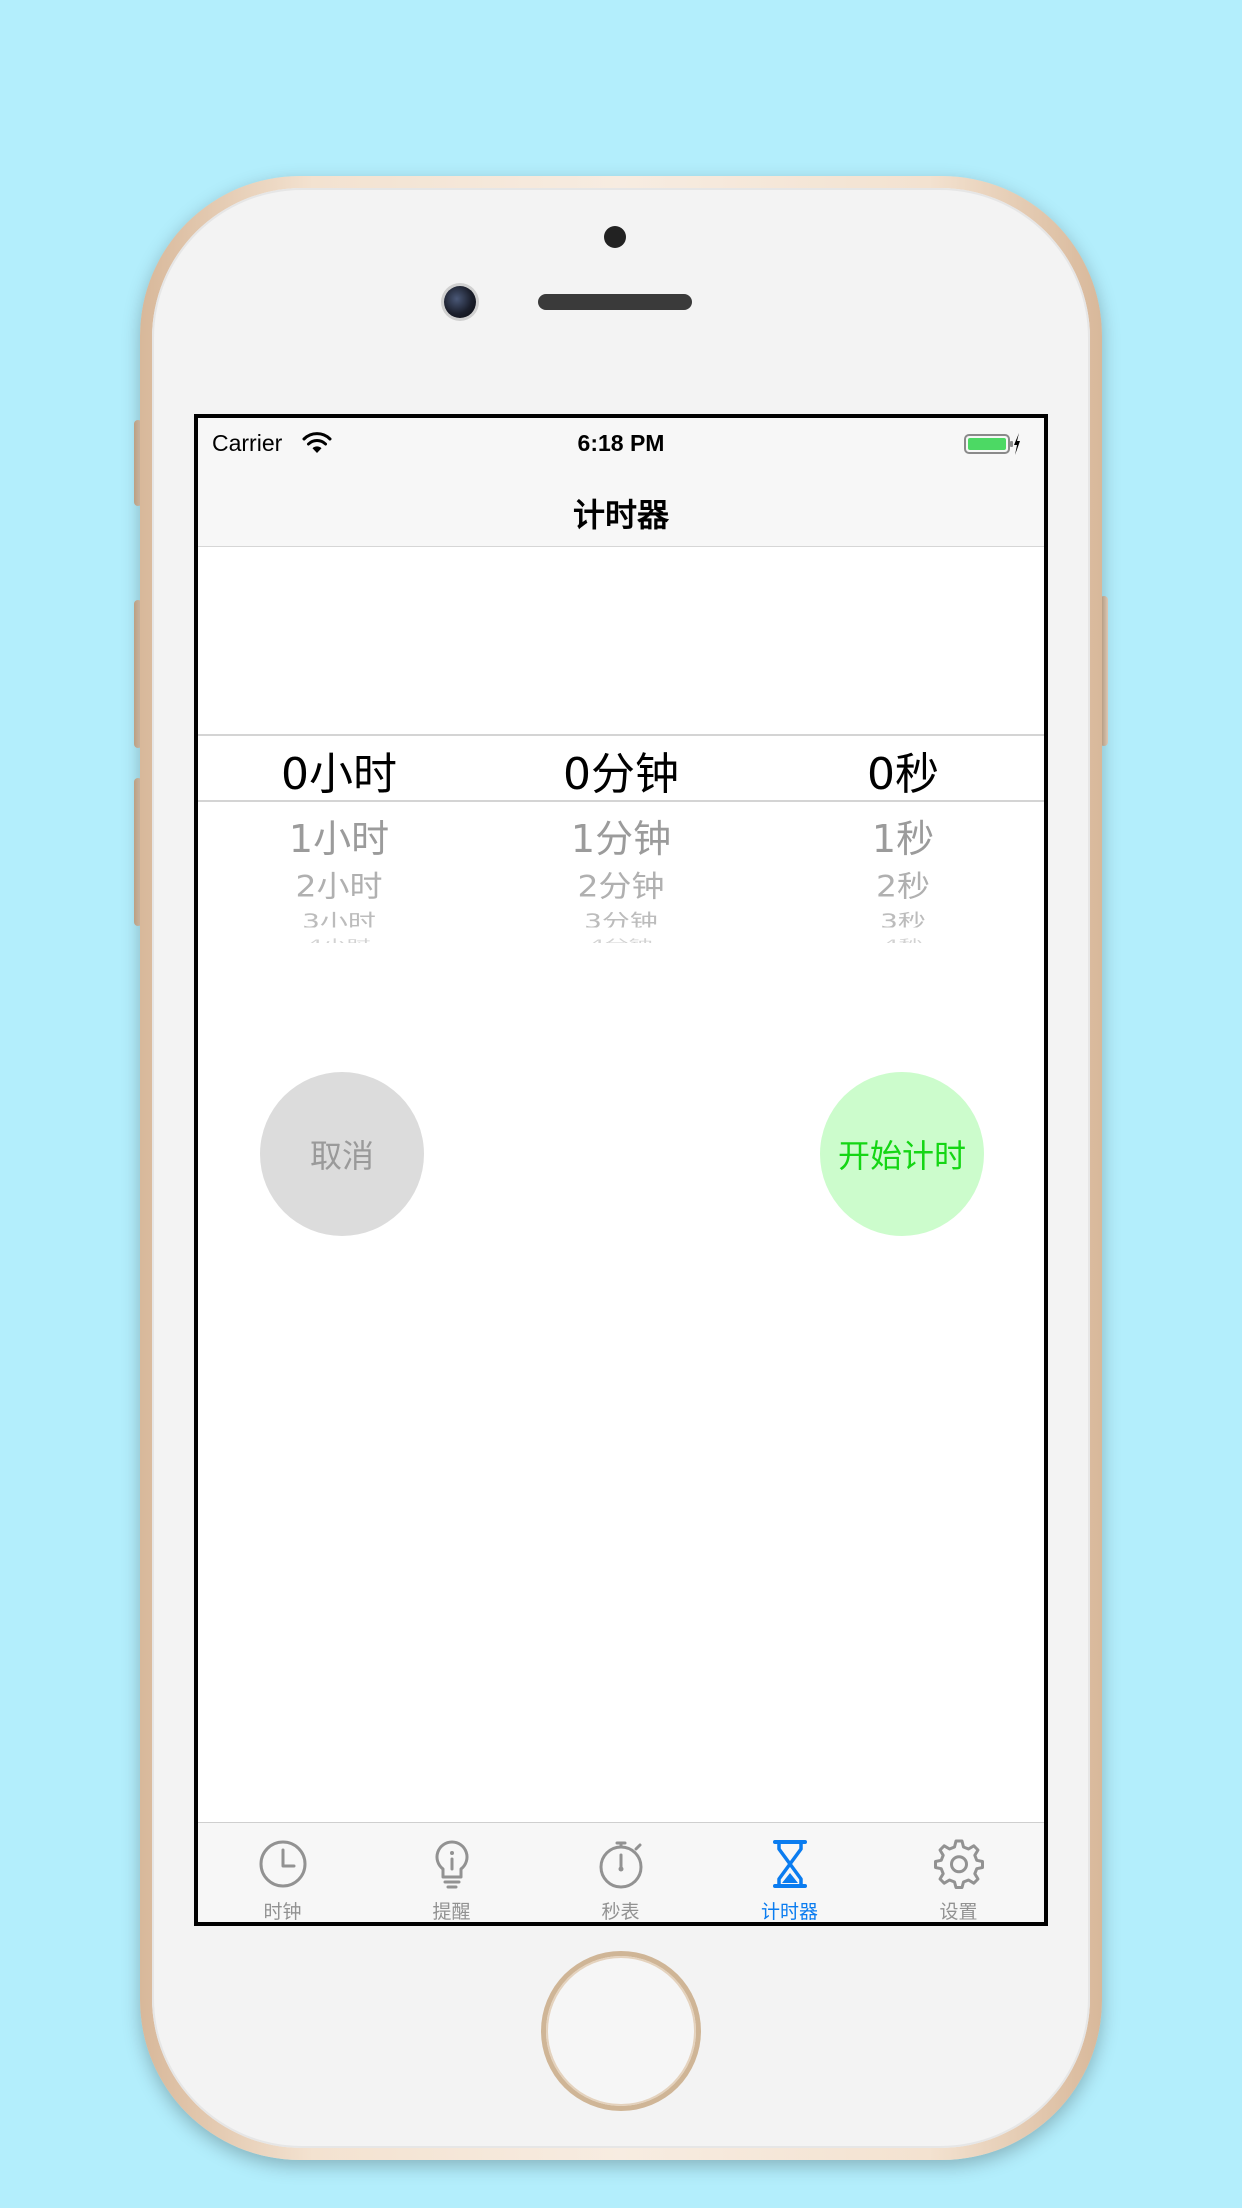  I want to click on lightbulb-icon, so click(452, 1864).